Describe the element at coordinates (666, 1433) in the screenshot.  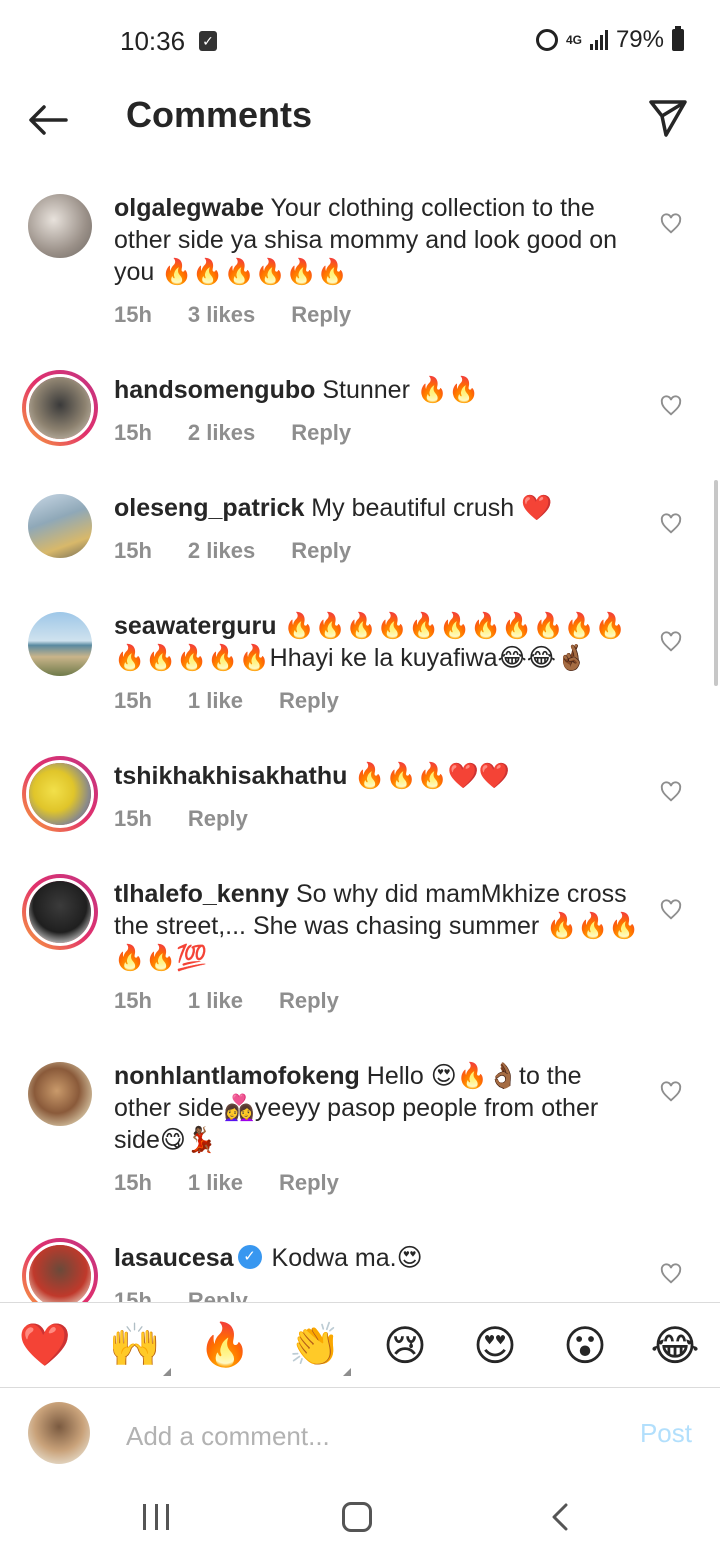
I see `post-button: Post` at that location.